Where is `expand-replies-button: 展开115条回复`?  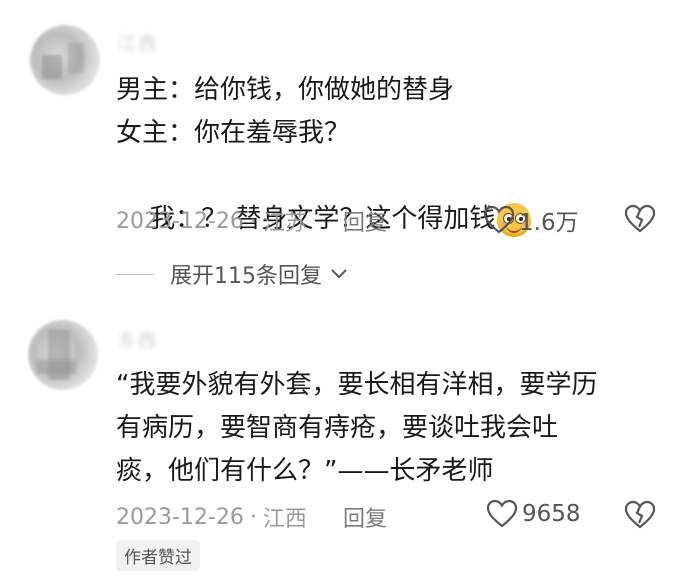 expand-replies-button: 展开115条回复 is located at coordinates (233, 274).